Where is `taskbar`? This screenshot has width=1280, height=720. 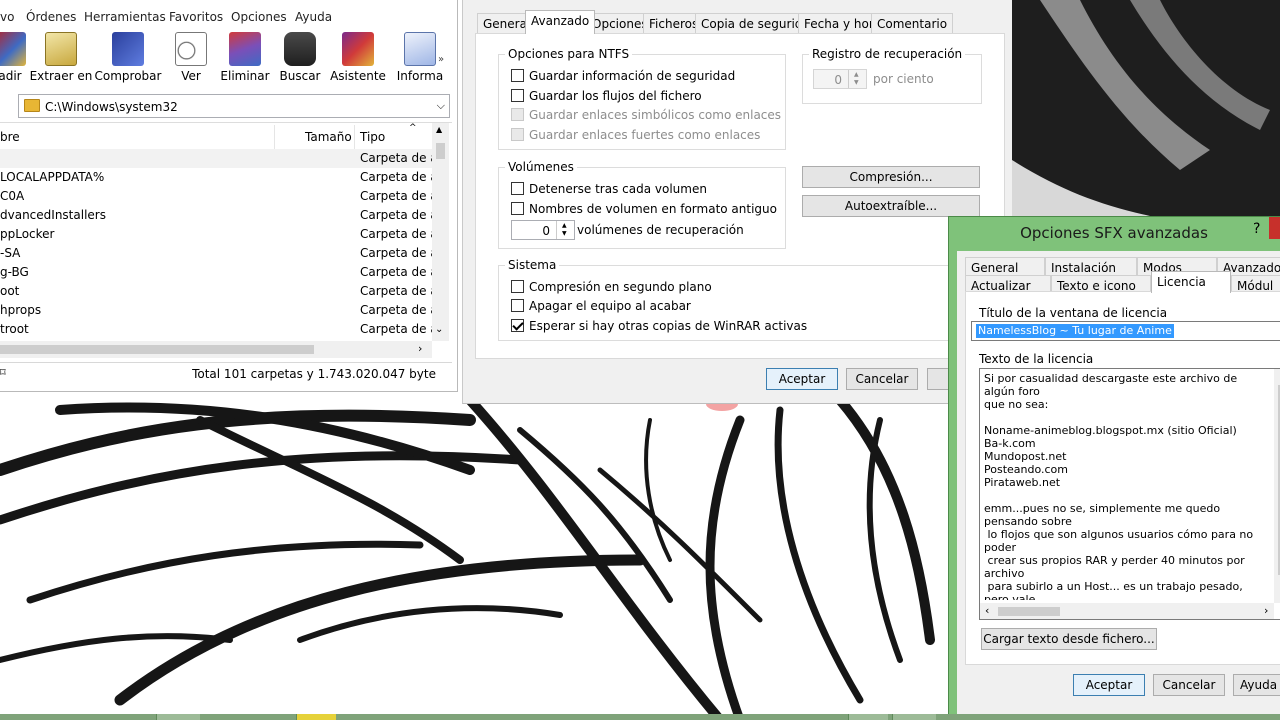
taskbar is located at coordinates (640, 717).